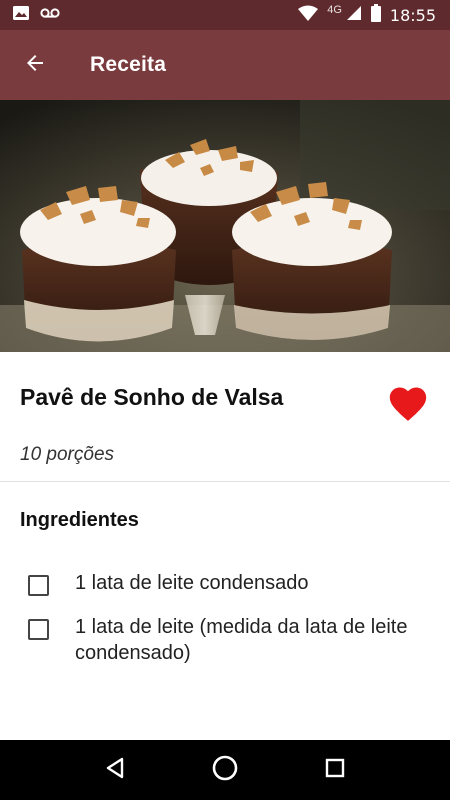 Image resolution: width=450 pixels, height=800 pixels. I want to click on arrow-left-icon, so click(35, 65).